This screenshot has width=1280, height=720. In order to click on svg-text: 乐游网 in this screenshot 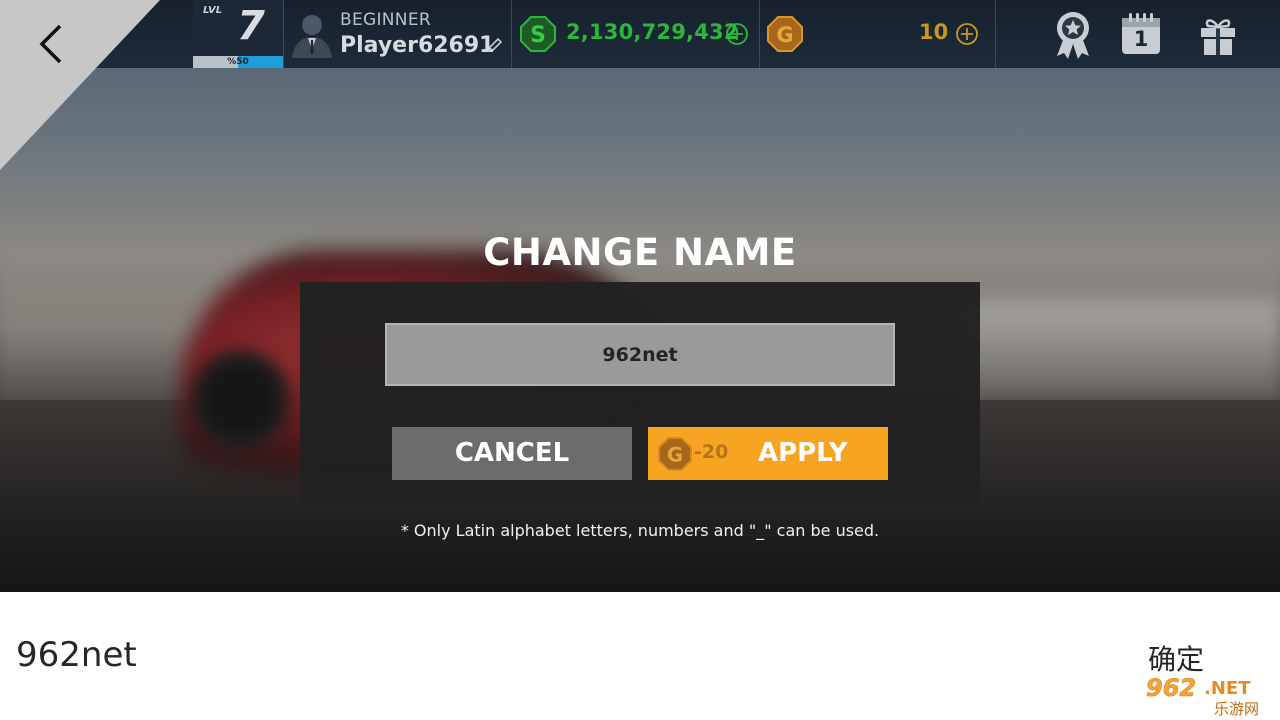, I will do `click(1236, 709)`.